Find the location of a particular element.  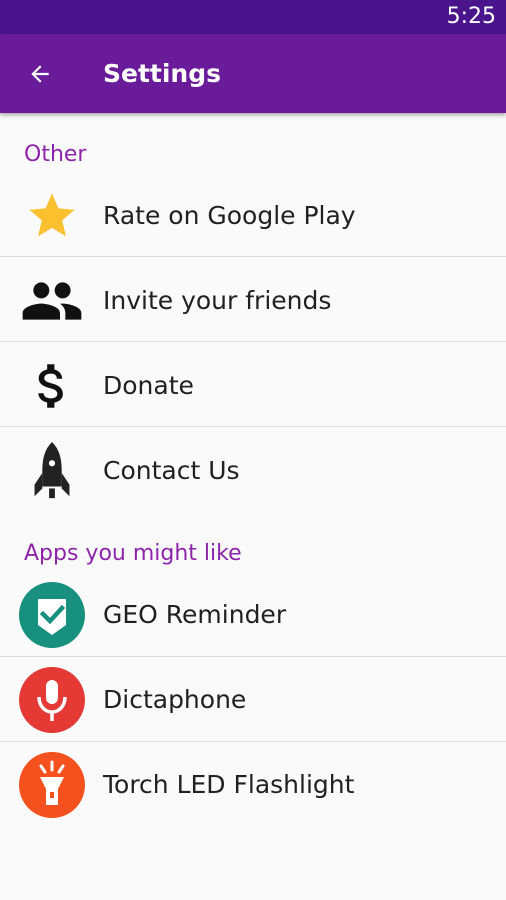

back-button is located at coordinates (40, 74).